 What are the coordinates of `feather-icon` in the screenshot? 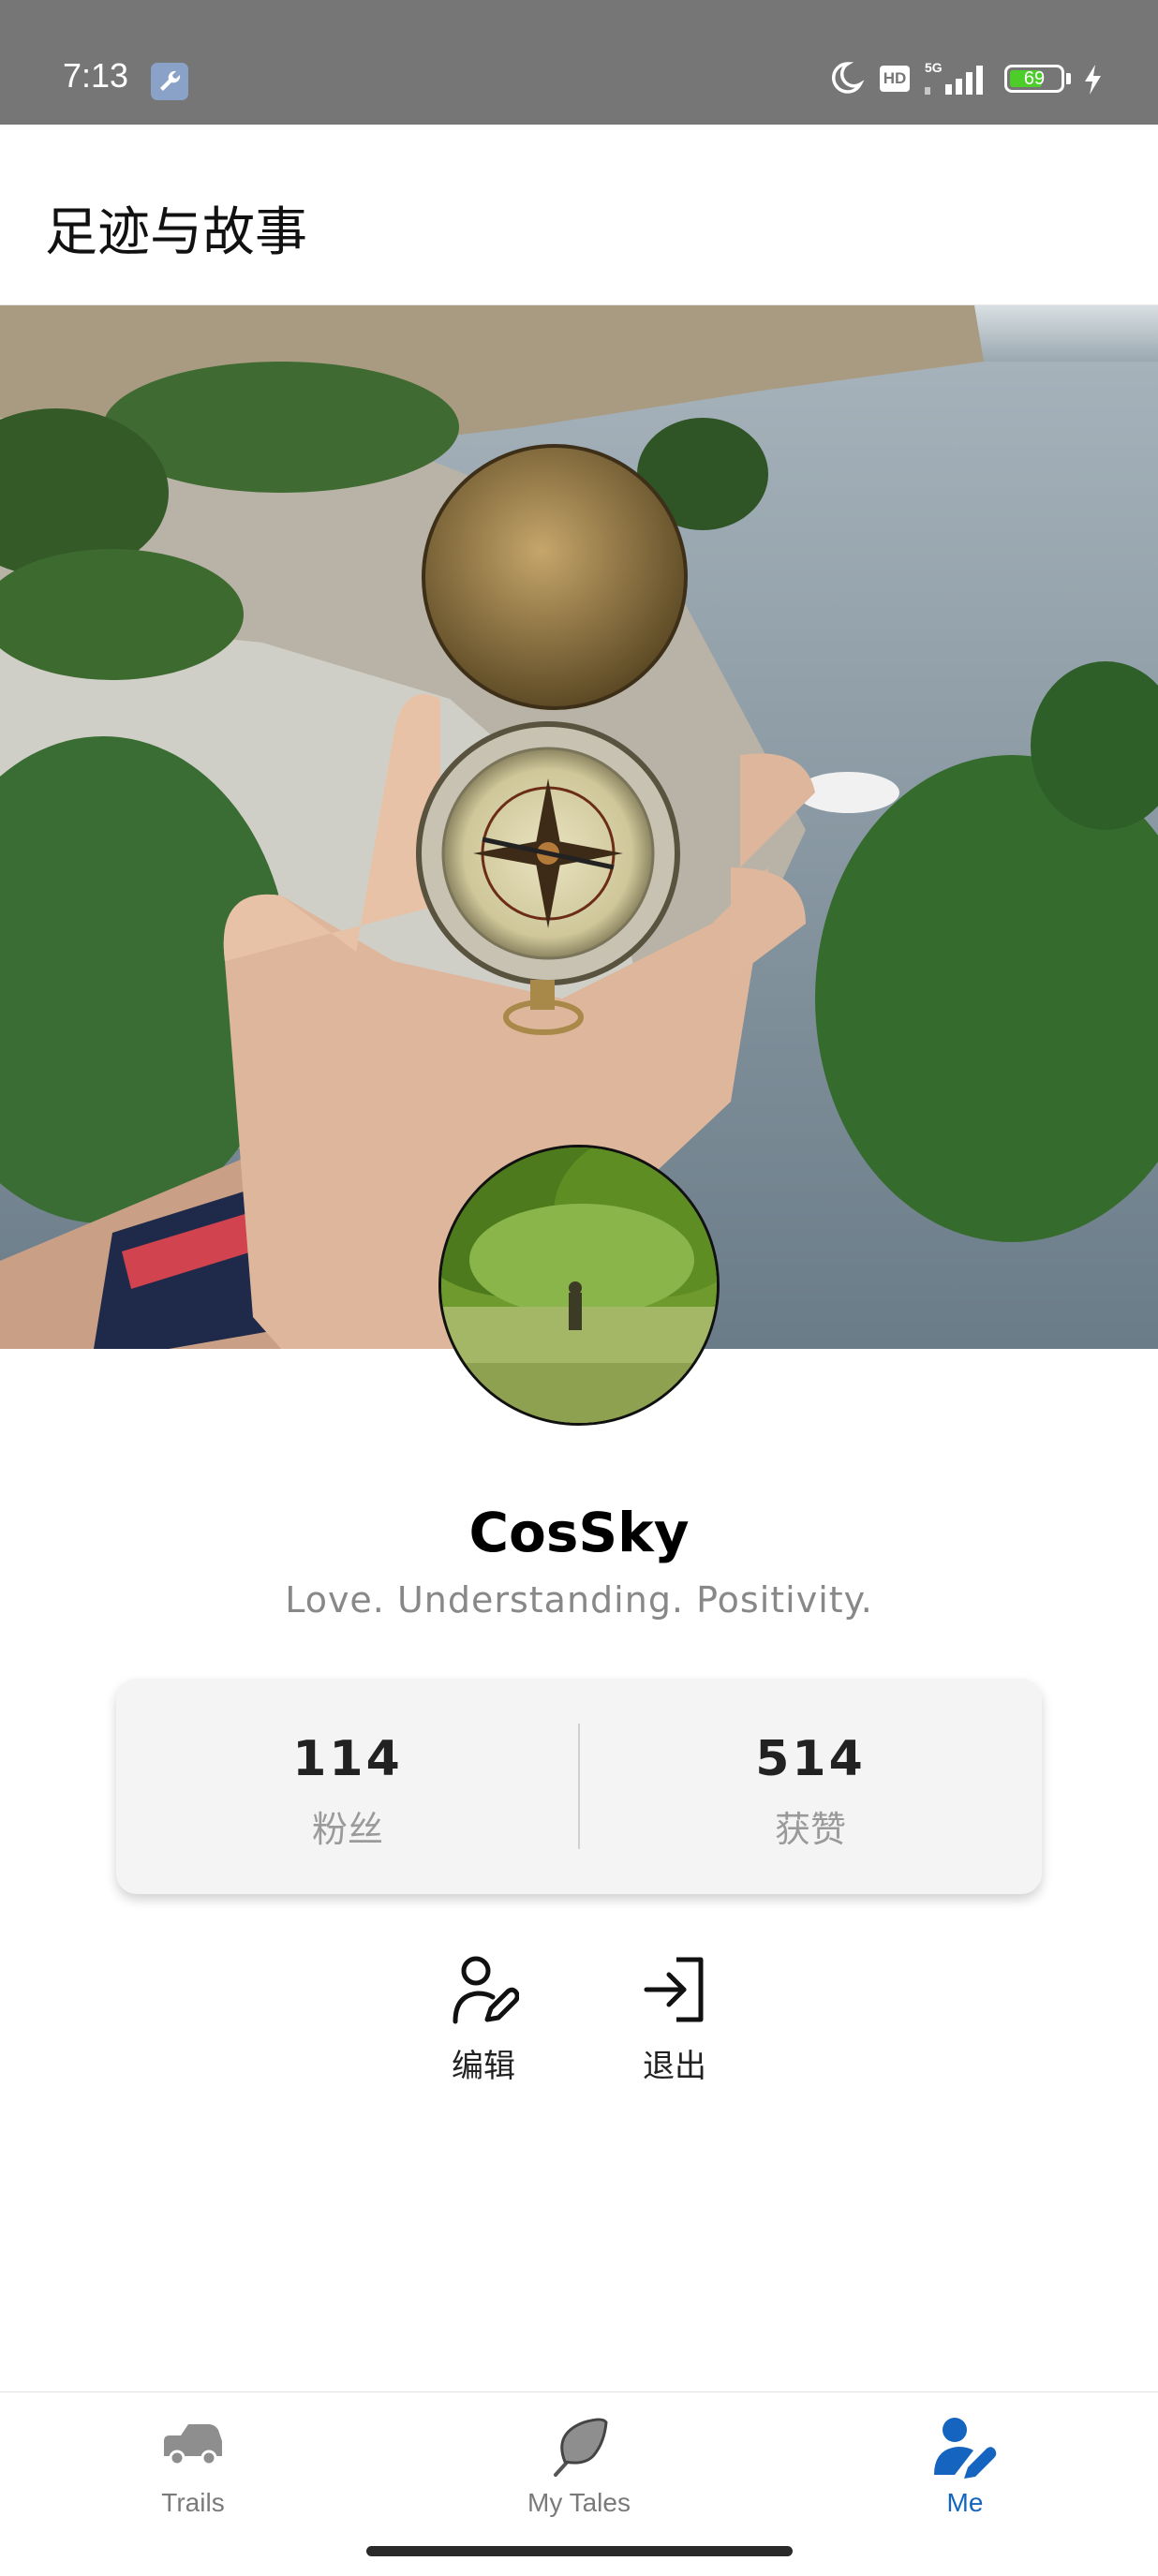 It's located at (581, 2447).